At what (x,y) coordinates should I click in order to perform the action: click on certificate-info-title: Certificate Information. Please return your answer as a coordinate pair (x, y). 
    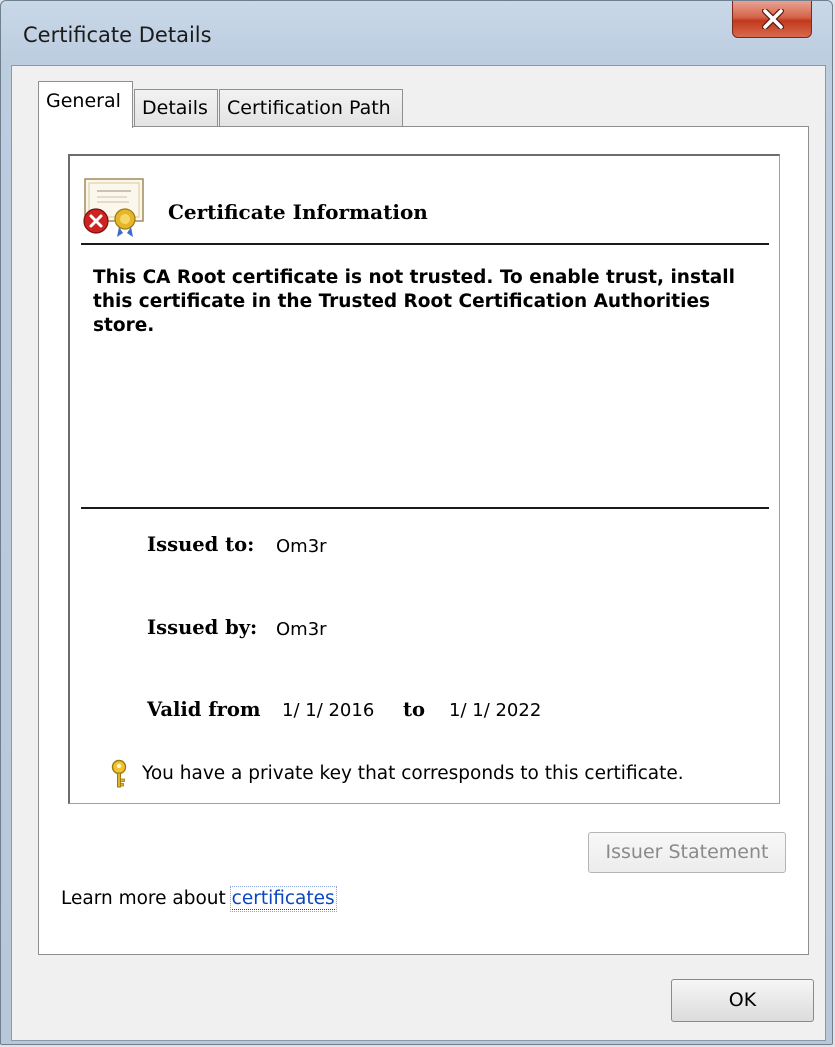
    Looking at the image, I should click on (298, 212).